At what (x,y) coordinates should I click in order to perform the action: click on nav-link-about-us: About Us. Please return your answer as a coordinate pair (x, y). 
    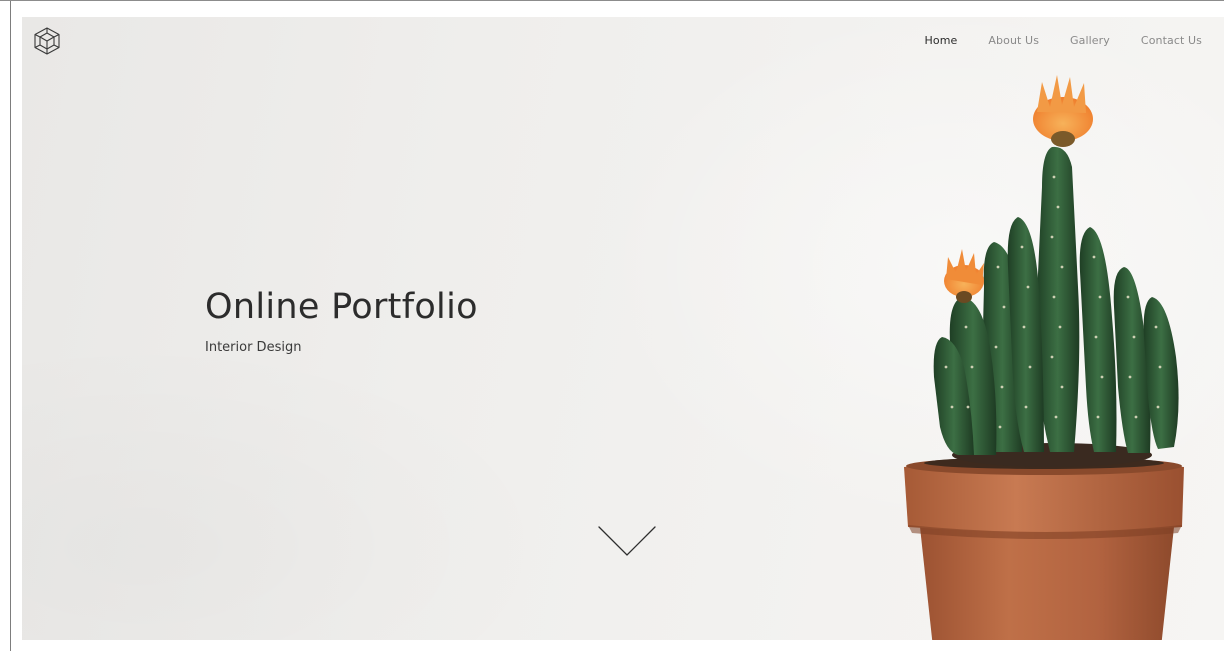
    Looking at the image, I should click on (1013, 40).